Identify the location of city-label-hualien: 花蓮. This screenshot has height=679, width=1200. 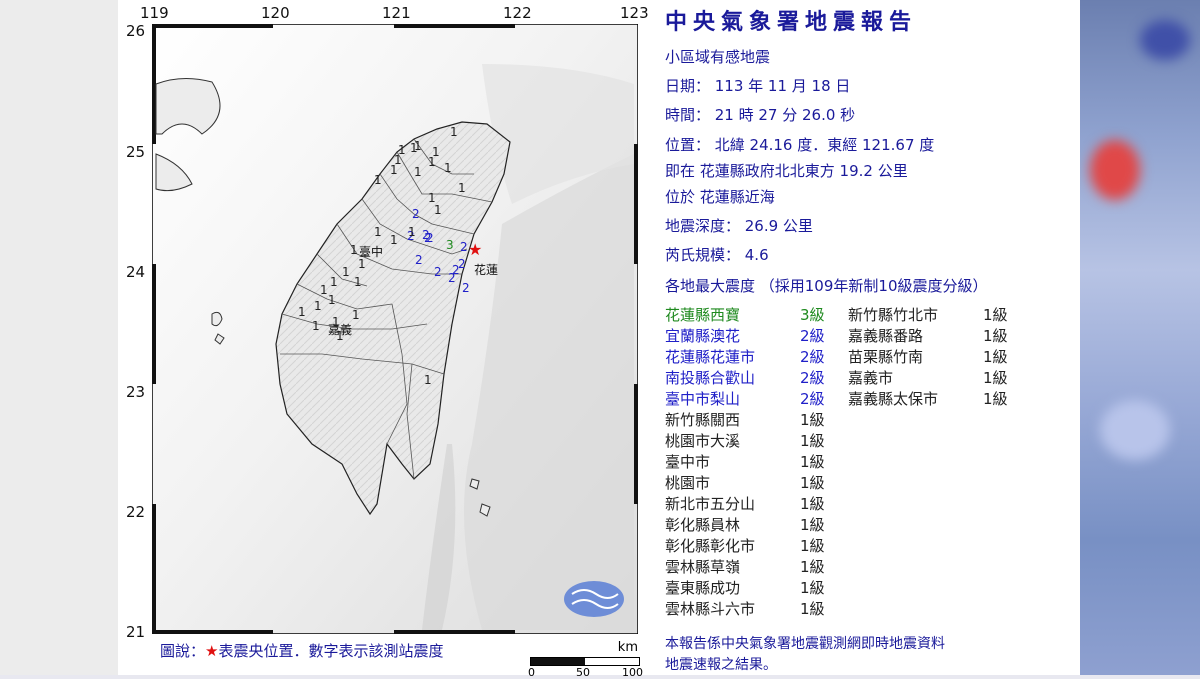
(486, 269).